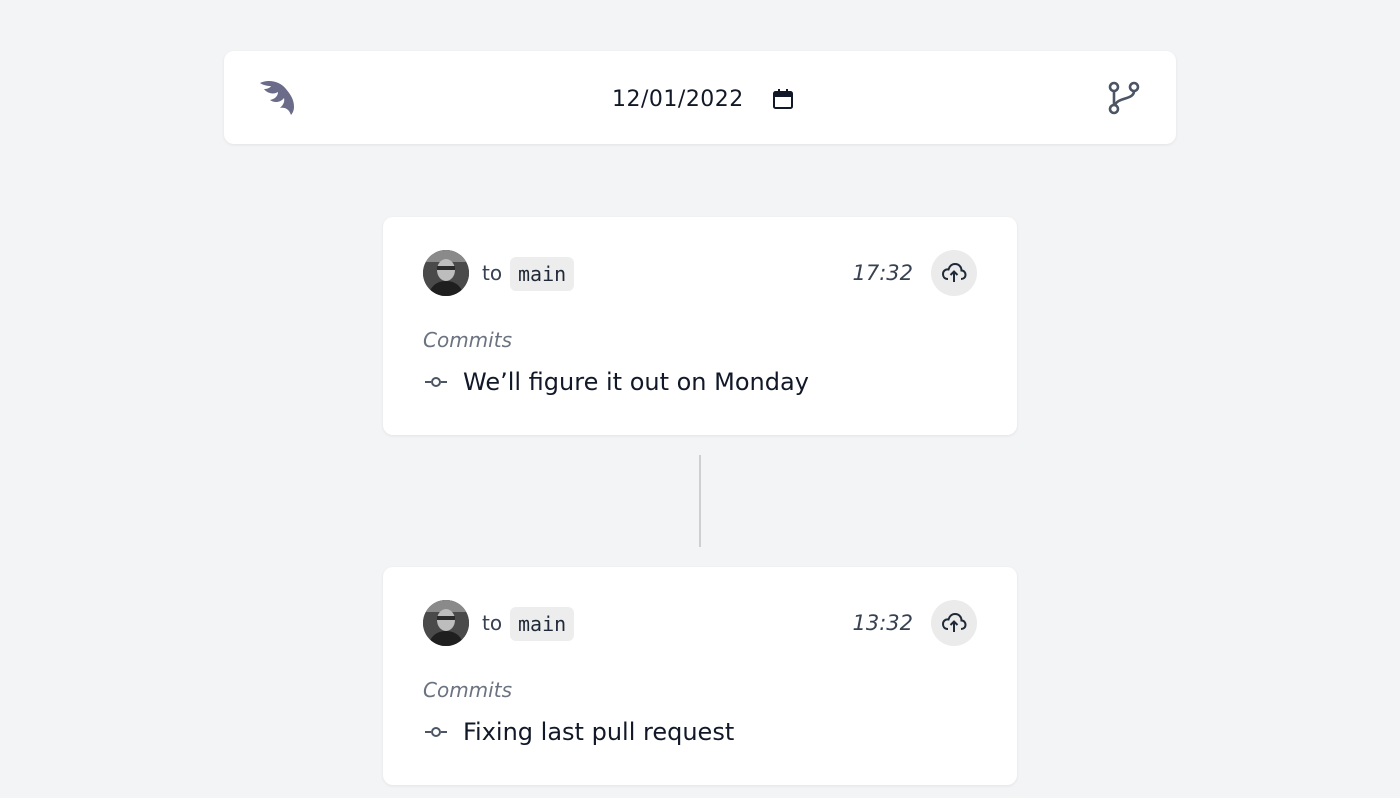  Describe the element at coordinates (783, 99) in the screenshot. I see `calendar-icon` at that location.